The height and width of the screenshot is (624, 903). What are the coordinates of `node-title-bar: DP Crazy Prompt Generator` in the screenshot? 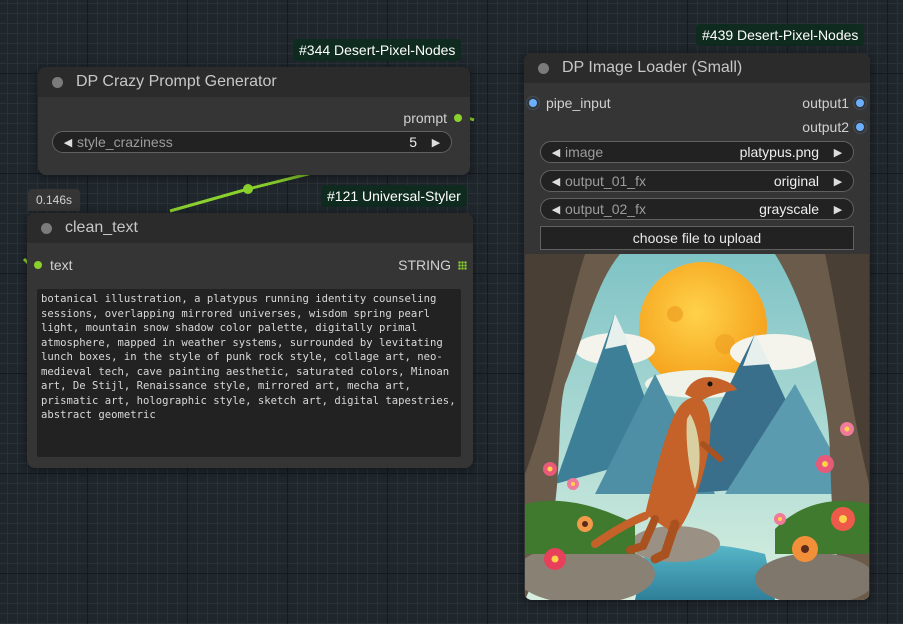 It's located at (254, 82).